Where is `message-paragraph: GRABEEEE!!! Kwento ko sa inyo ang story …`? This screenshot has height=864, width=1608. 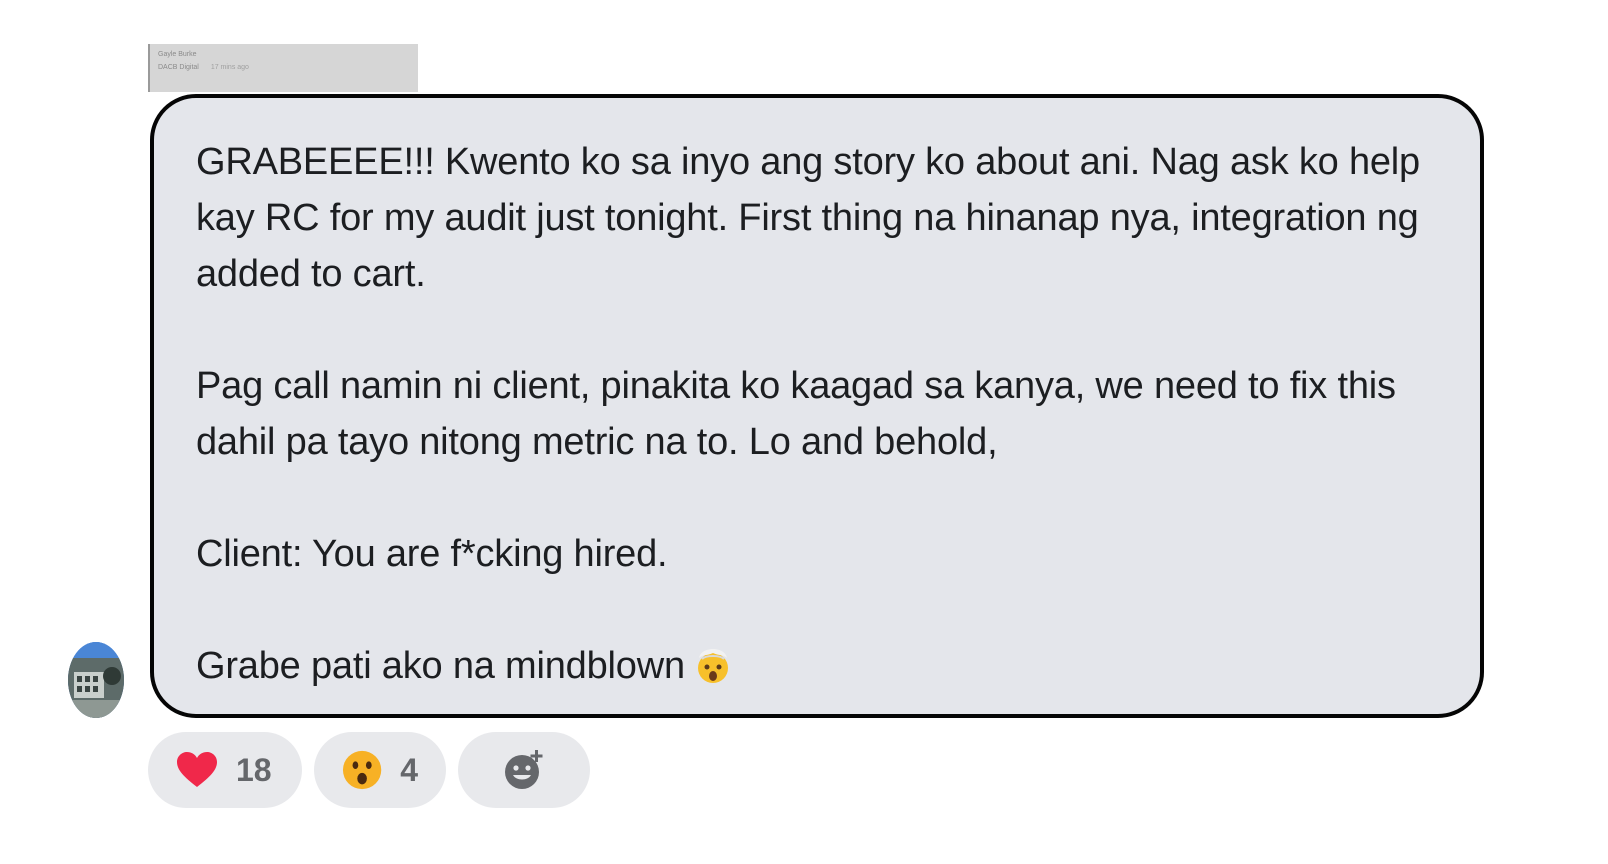 message-paragraph: GRABEEEE!!! Kwento ko sa inyo ang story … is located at coordinates (813, 218).